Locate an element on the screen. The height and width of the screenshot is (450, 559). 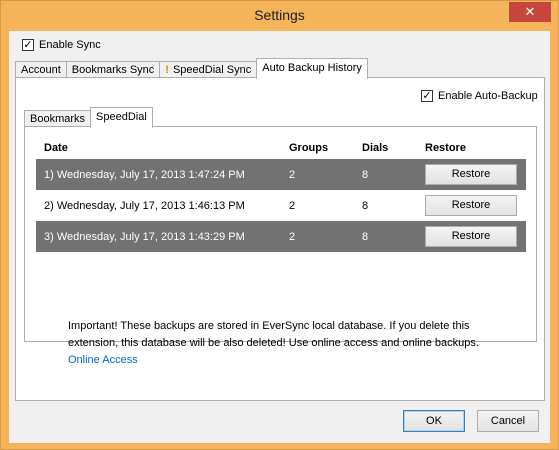
row-date: 3) Wednesday, July 17, 2013 1:43:29 PM is located at coordinates (144, 236).